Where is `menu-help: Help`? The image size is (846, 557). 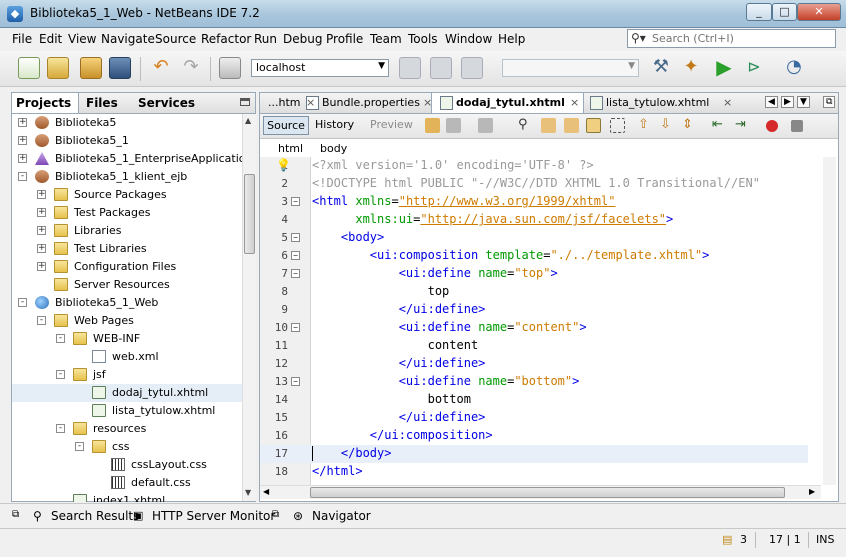
menu-help: Help is located at coordinates (511, 39).